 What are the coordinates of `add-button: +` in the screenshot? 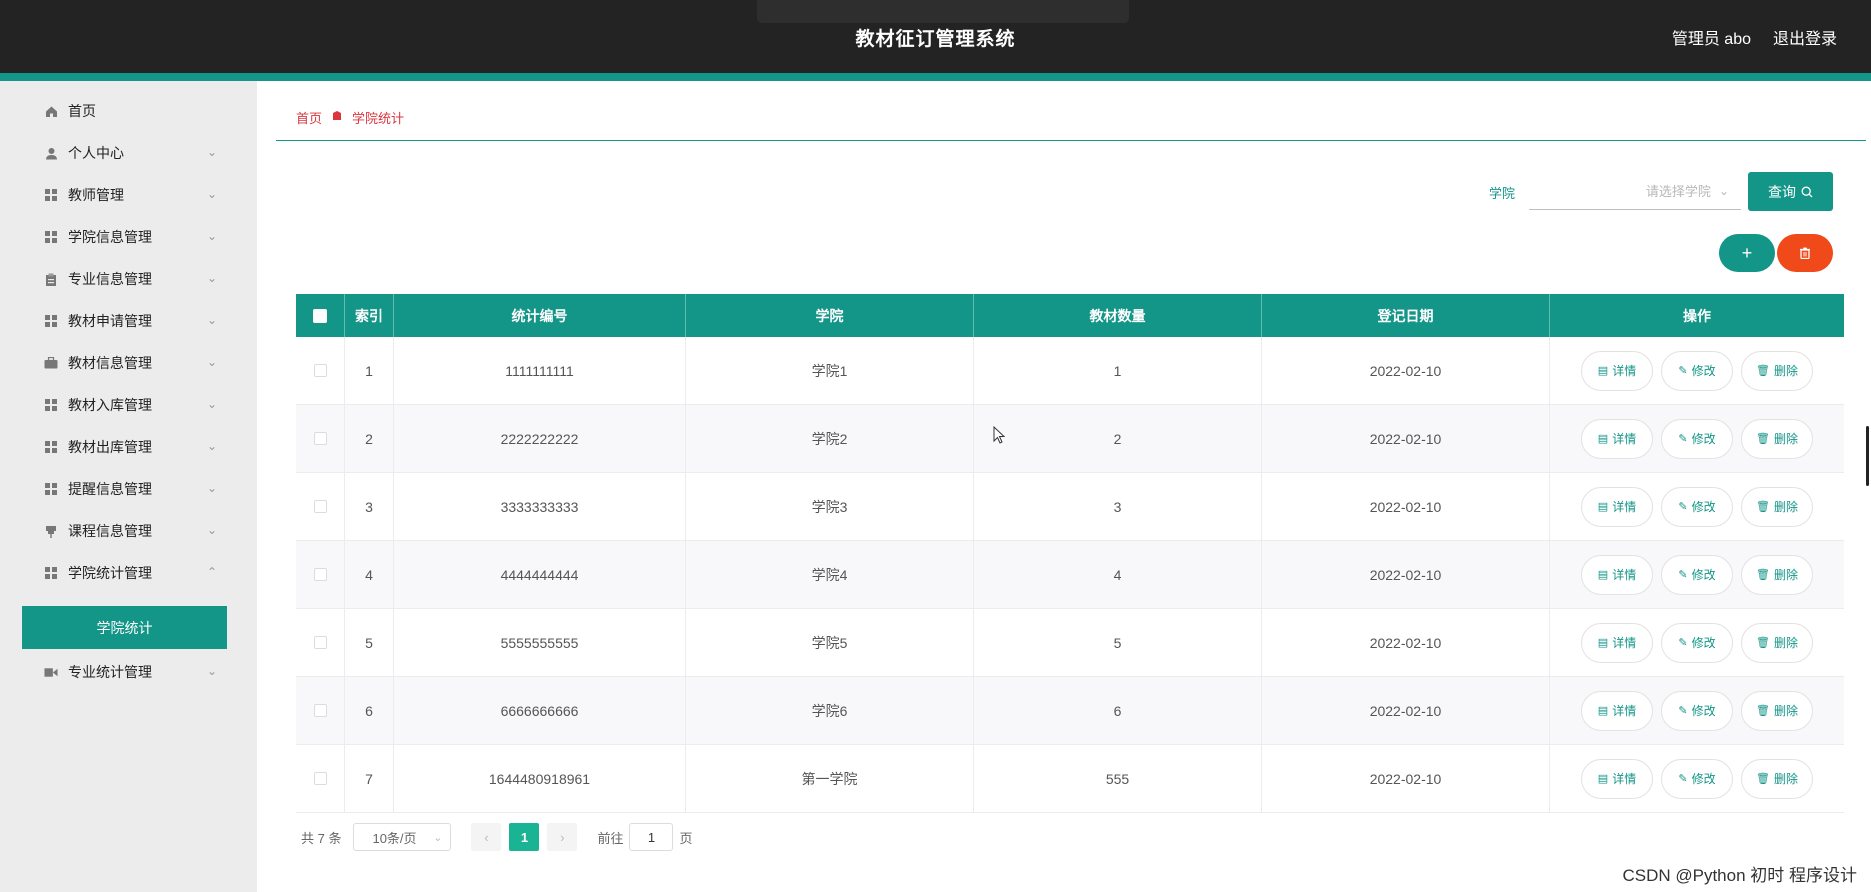 It's located at (1747, 253).